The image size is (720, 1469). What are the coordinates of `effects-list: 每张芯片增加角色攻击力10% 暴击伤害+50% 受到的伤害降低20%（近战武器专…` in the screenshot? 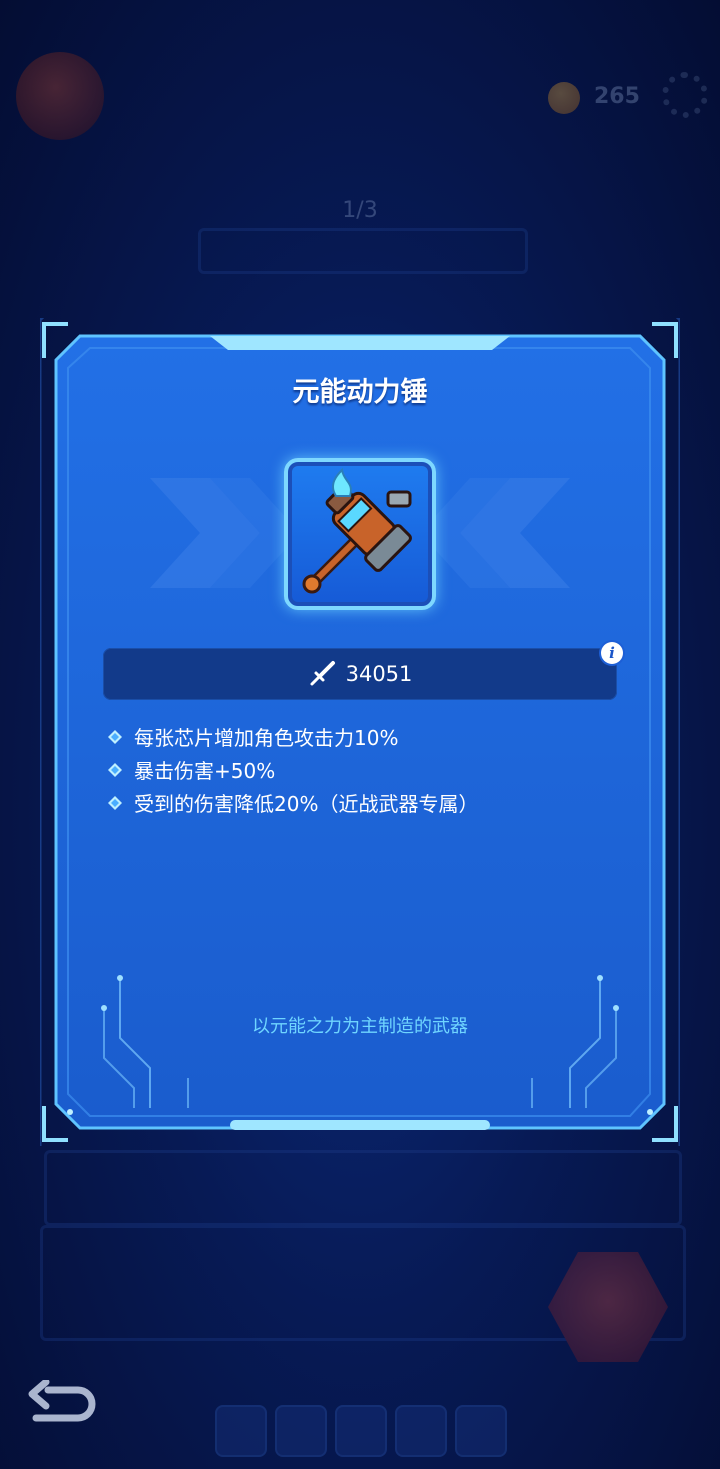 It's located at (368, 769).